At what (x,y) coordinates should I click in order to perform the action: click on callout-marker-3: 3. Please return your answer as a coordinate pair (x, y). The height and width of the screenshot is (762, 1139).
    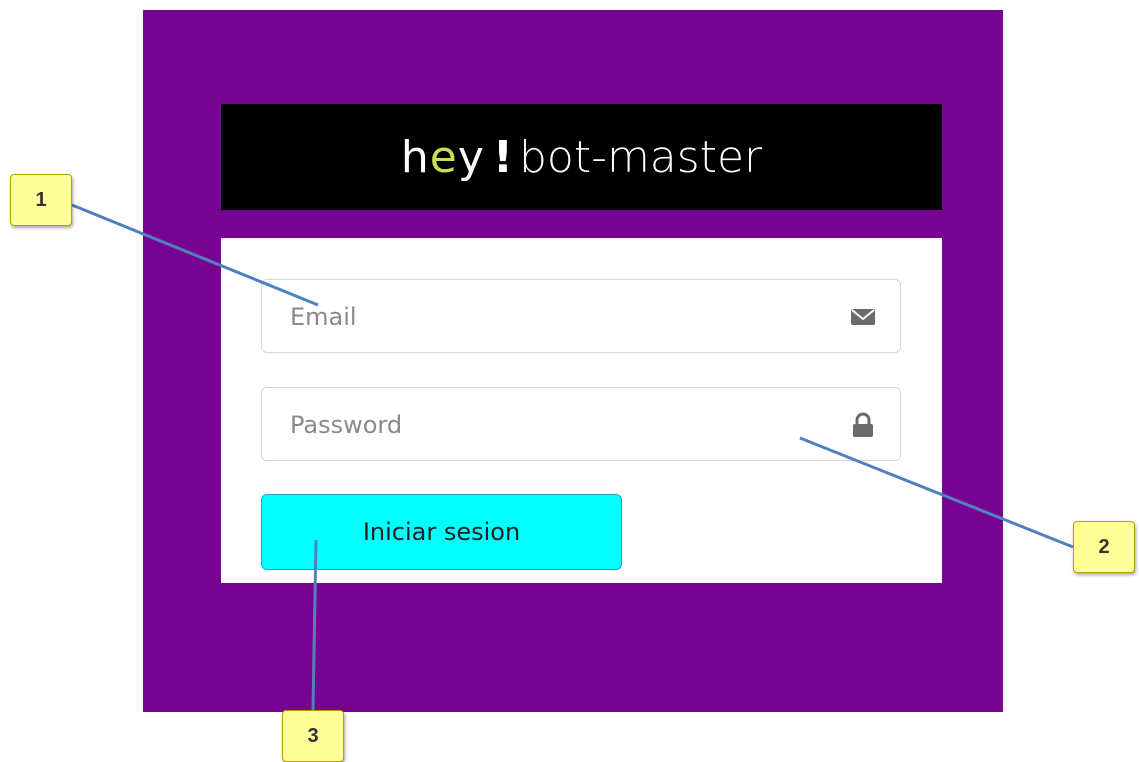
    Looking at the image, I should click on (313, 736).